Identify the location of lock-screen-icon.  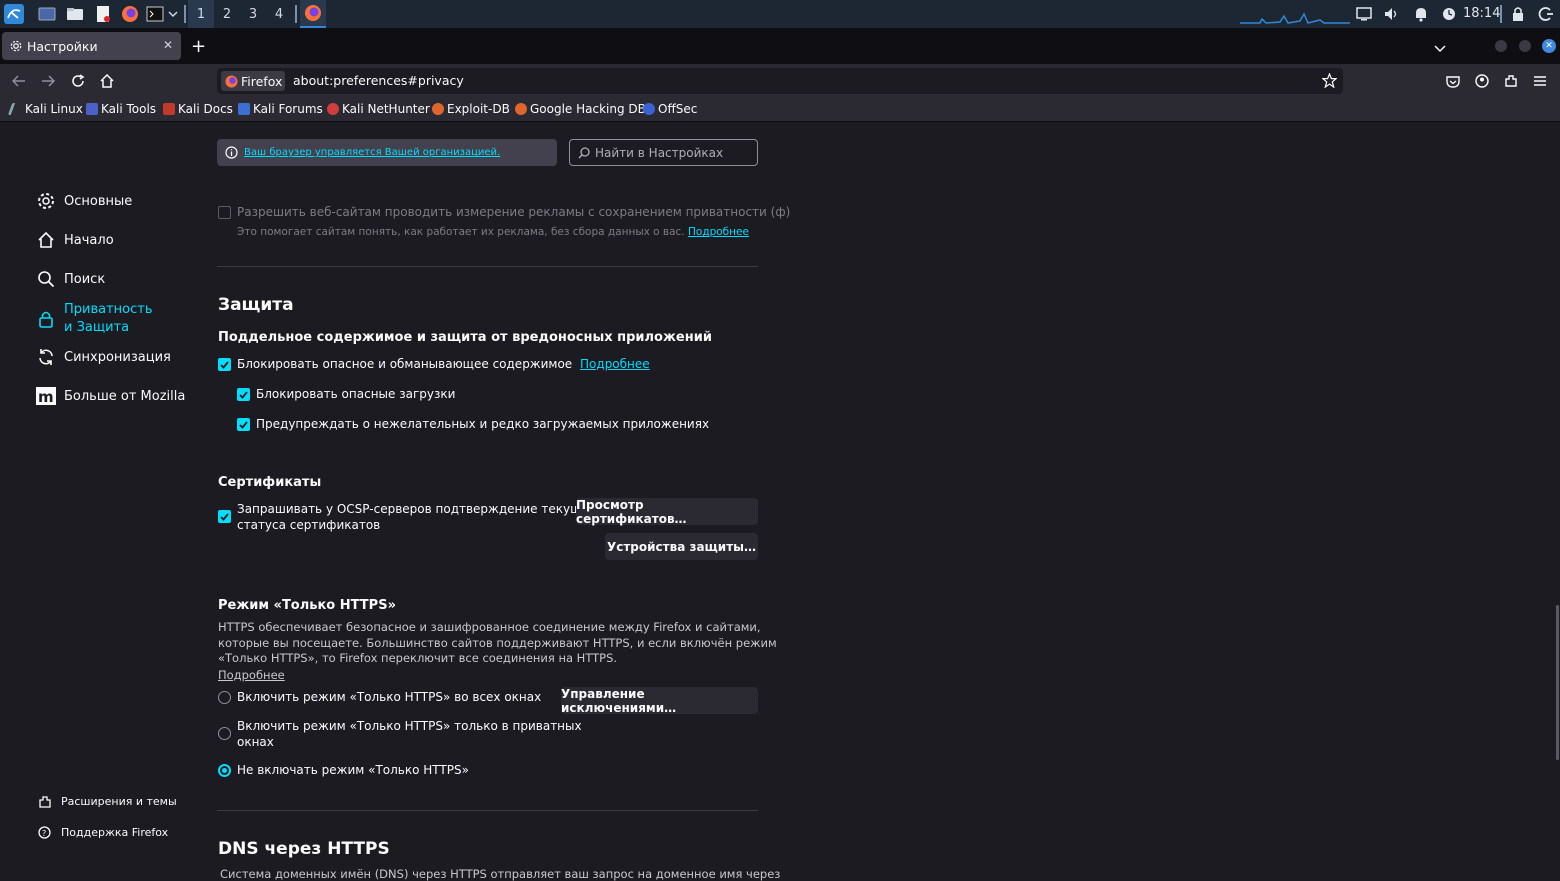
(1518, 14).